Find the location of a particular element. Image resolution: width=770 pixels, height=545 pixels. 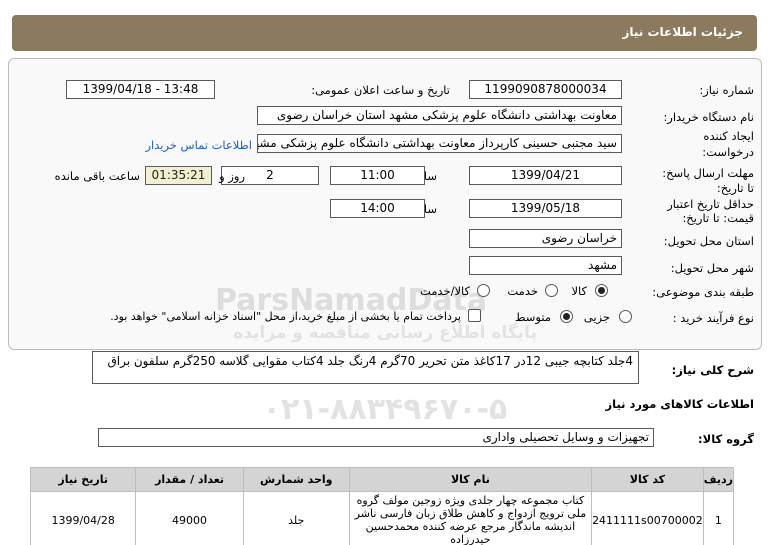

deadline-date-field: 1399/04/21 is located at coordinates (545, 175).